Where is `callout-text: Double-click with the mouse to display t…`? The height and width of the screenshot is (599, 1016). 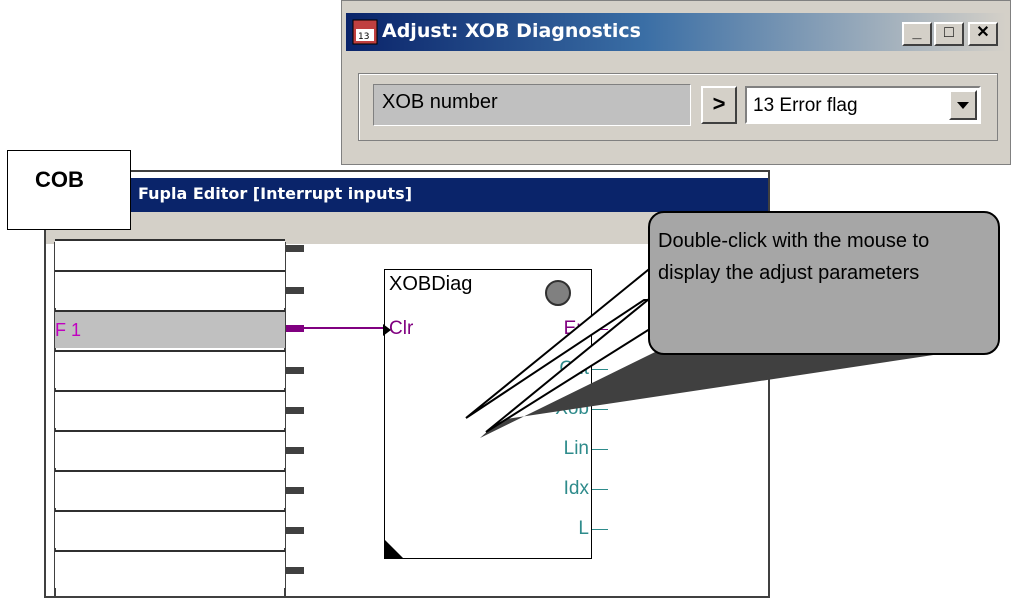 callout-text: Double-click with the mouse to display t… is located at coordinates (794, 257).